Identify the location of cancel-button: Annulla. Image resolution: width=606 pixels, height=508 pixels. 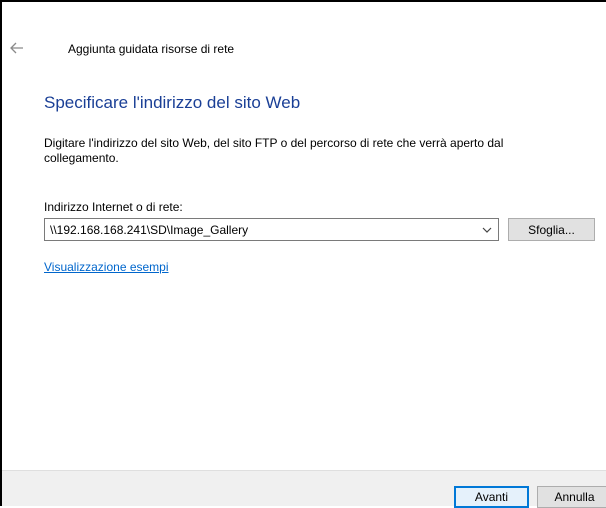
(571, 497).